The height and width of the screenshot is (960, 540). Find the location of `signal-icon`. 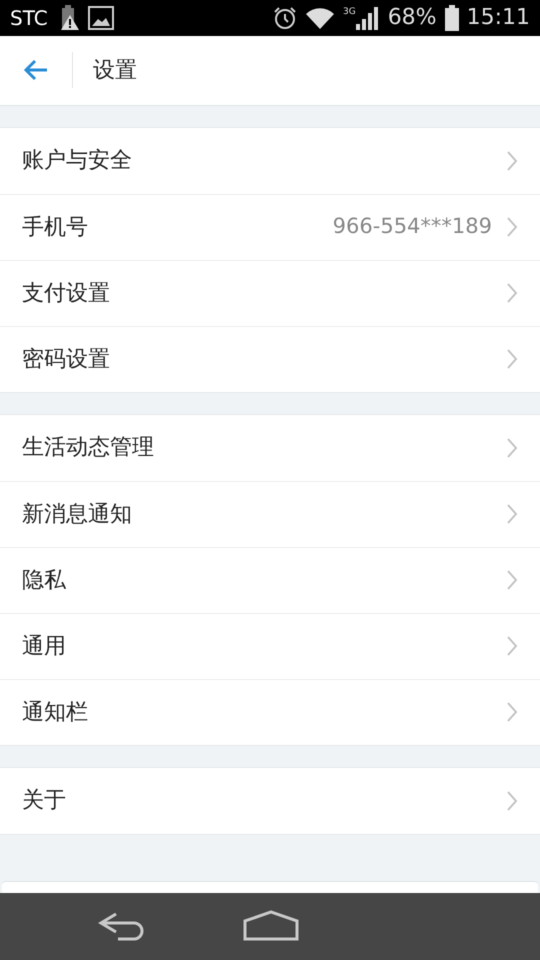

signal-icon is located at coordinates (368, 18).